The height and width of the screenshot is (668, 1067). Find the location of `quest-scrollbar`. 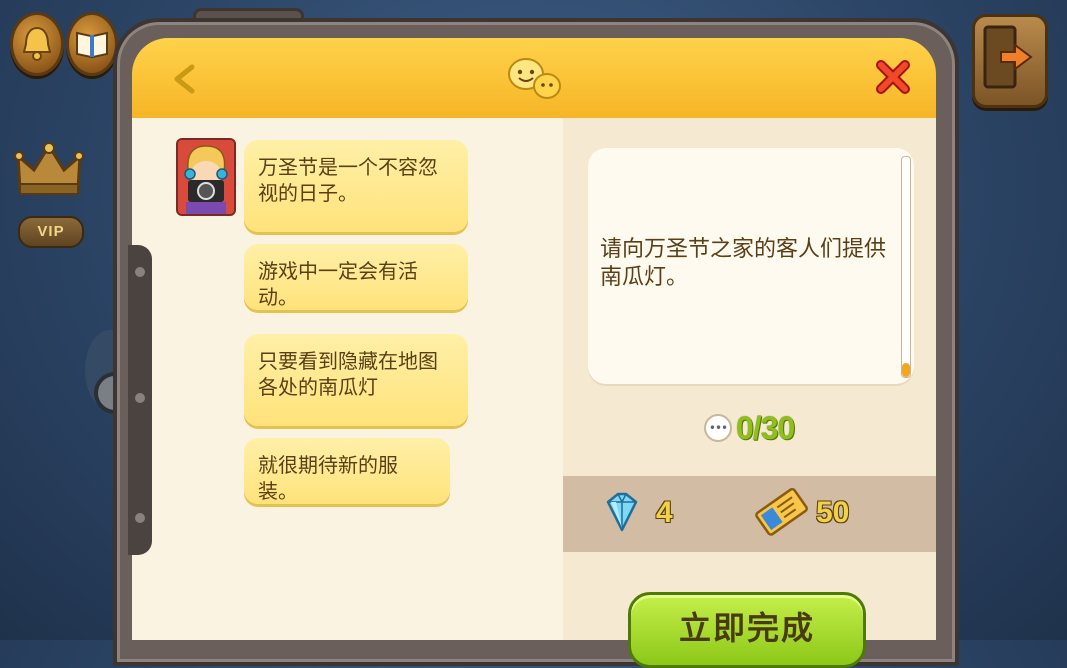

quest-scrollbar is located at coordinates (906, 267).